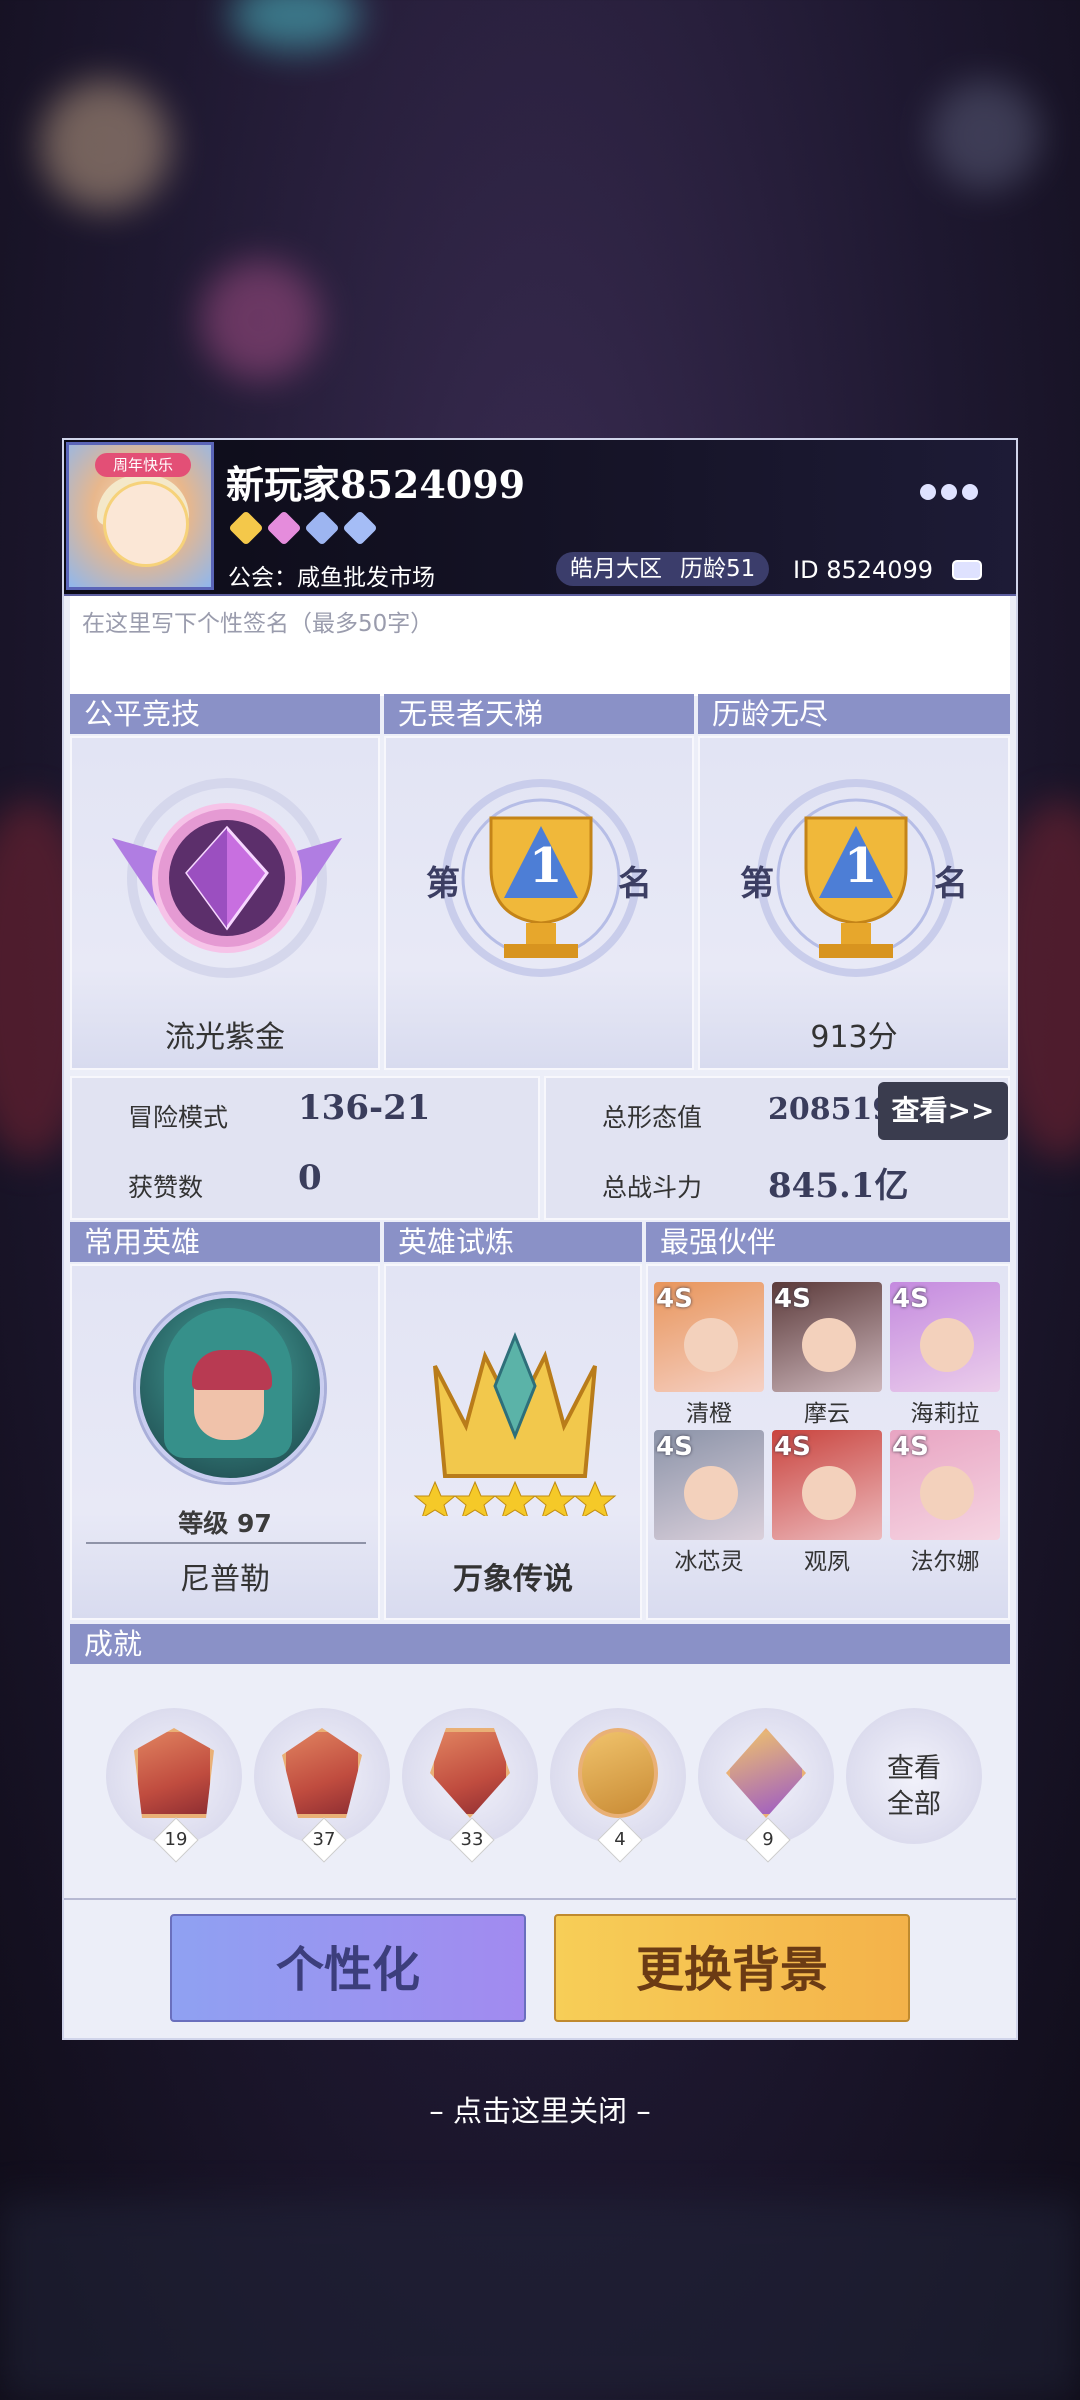 Image resolution: width=1080 pixels, height=2400 pixels. What do you see at coordinates (284, 528) in the screenshot?
I see `gem-pink-icon` at bounding box center [284, 528].